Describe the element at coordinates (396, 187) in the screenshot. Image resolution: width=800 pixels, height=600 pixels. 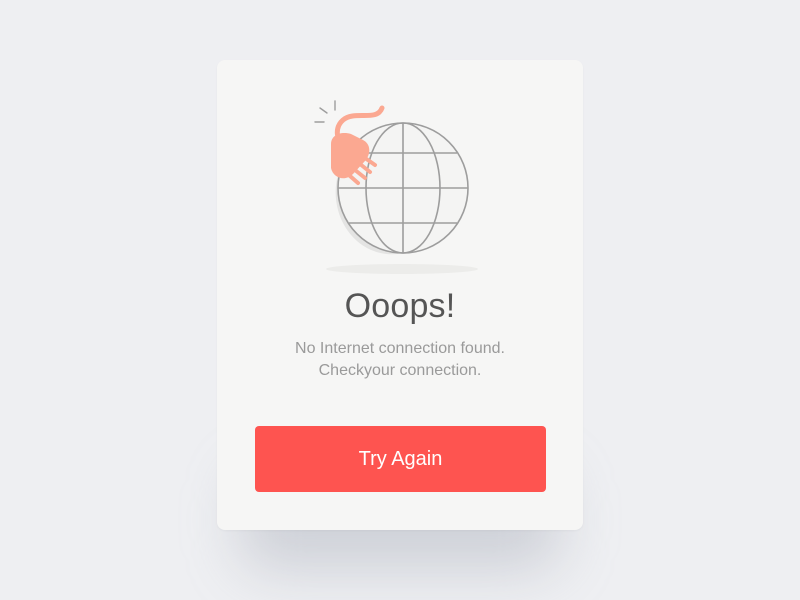
I see `no-connection-illustration` at that location.